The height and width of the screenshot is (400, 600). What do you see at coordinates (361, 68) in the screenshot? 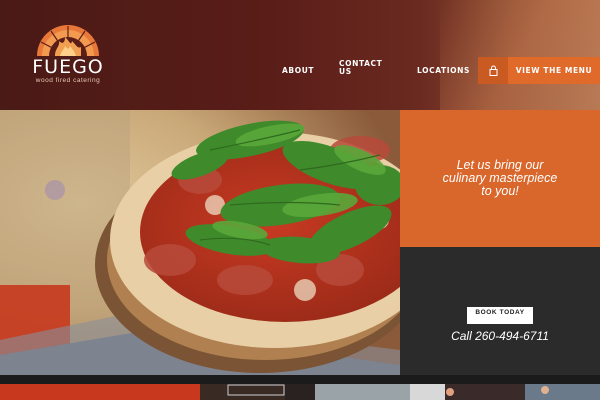
I see `nav-contact-us: CONTACT US` at bounding box center [361, 68].